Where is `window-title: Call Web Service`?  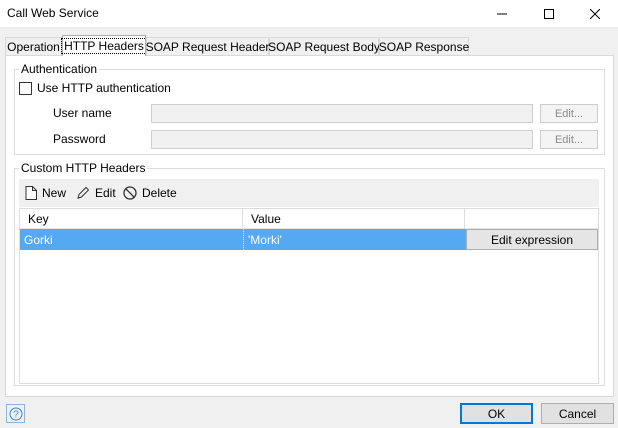 window-title: Call Web Service is located at coordinates (53, 13).